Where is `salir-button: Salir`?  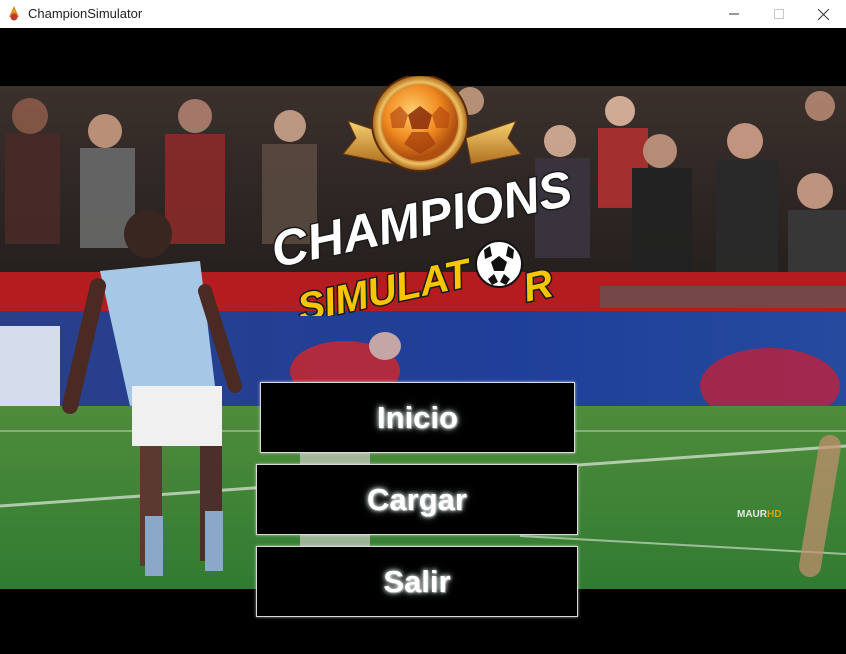
salir-button: Salir is located at coordinates (417, 581).